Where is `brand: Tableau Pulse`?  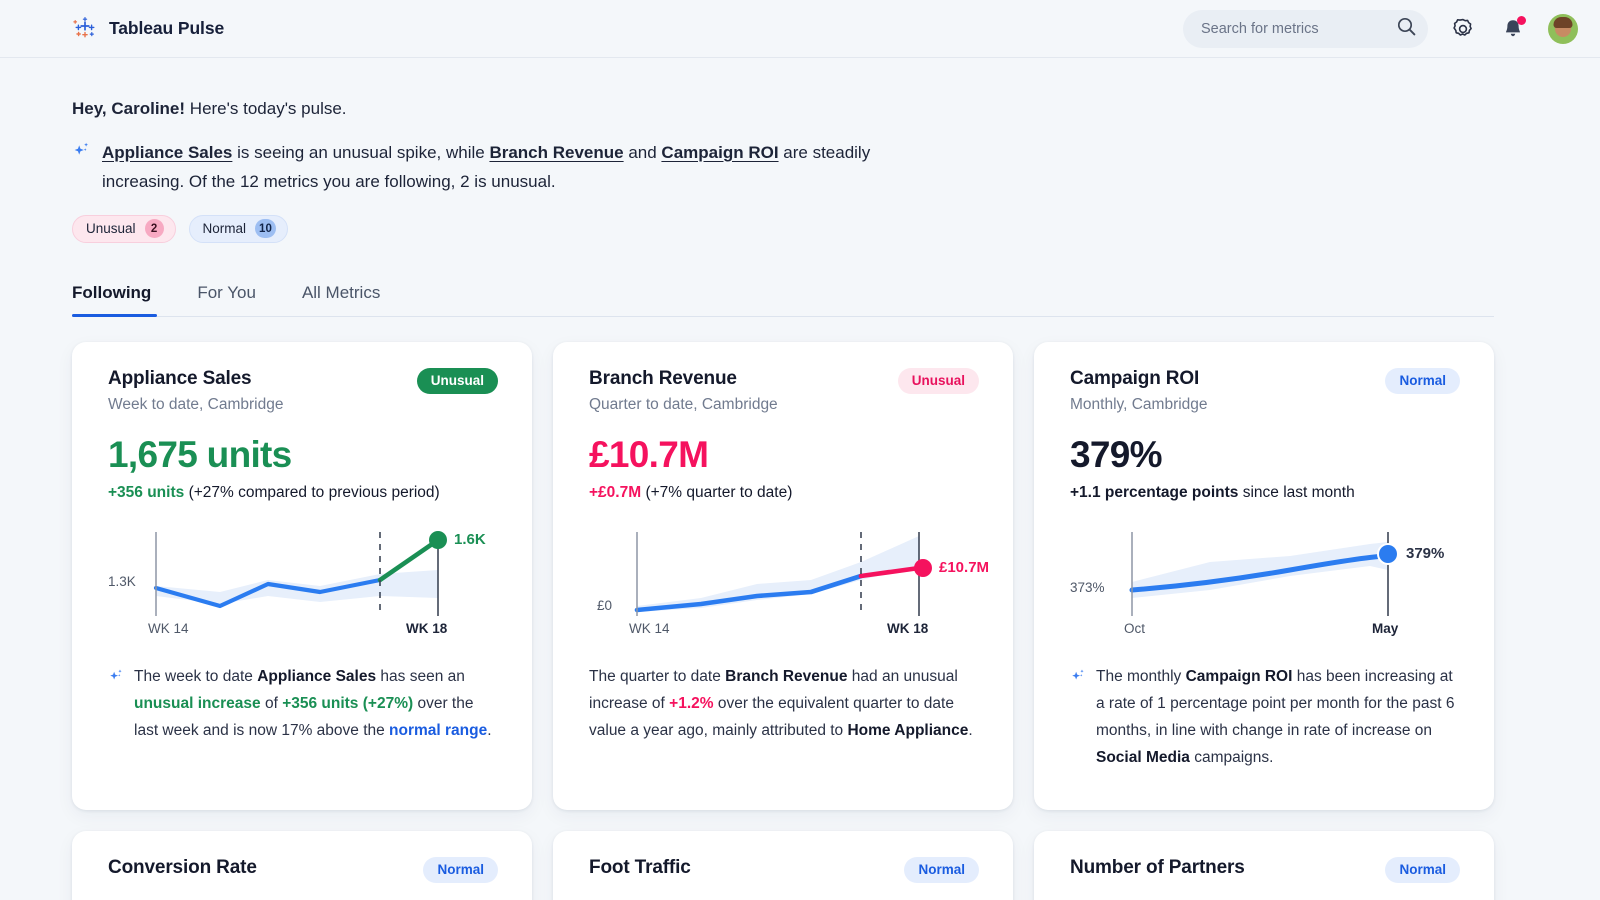
brand: Tableau Pulse is located at coordinates (148, 29).